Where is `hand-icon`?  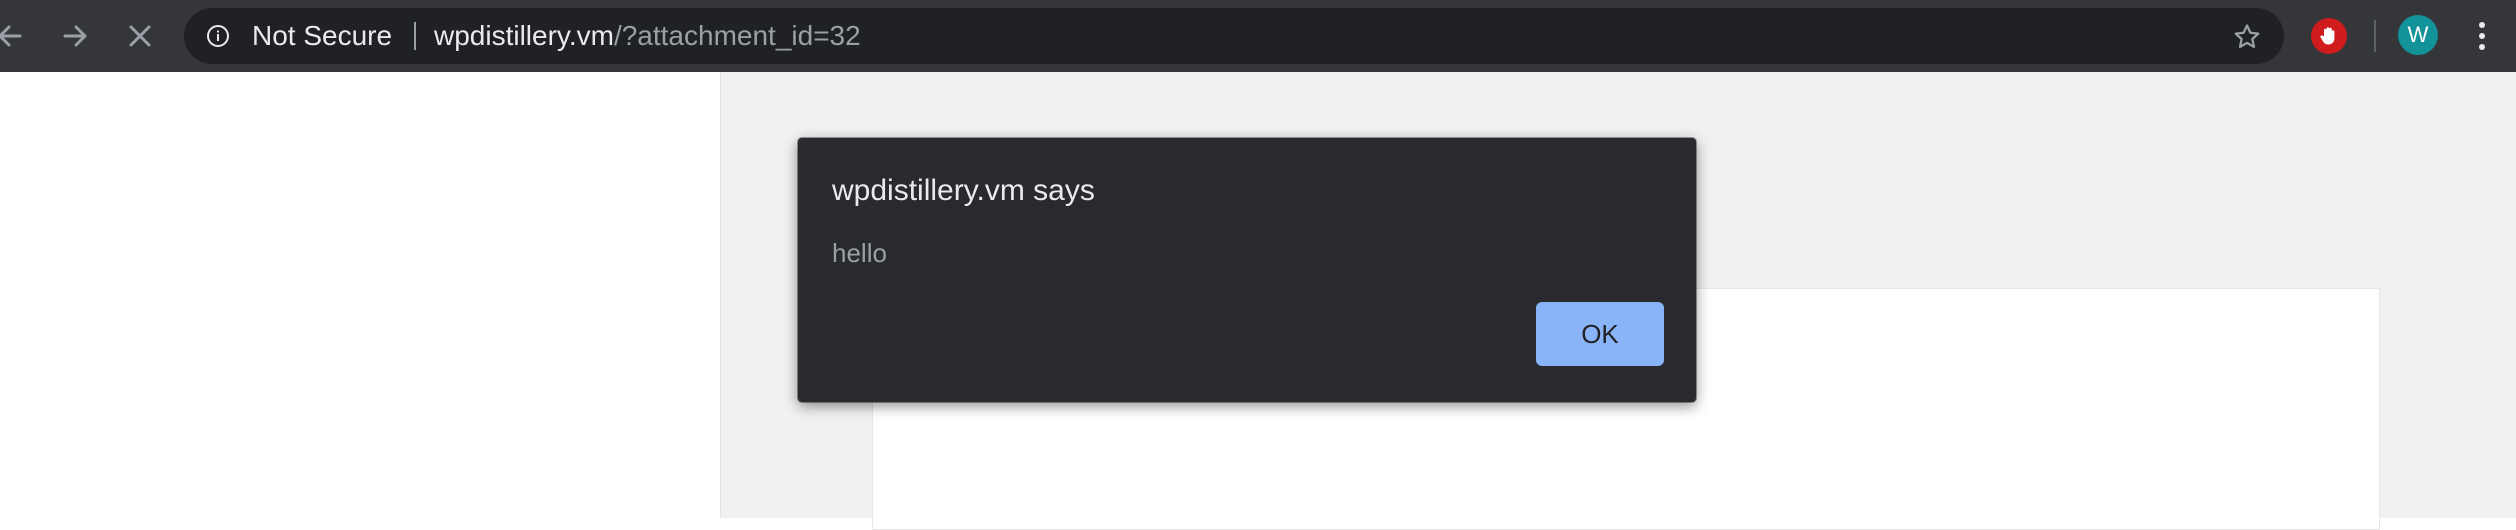
hand-icon is located at coordinates (2327, 36).